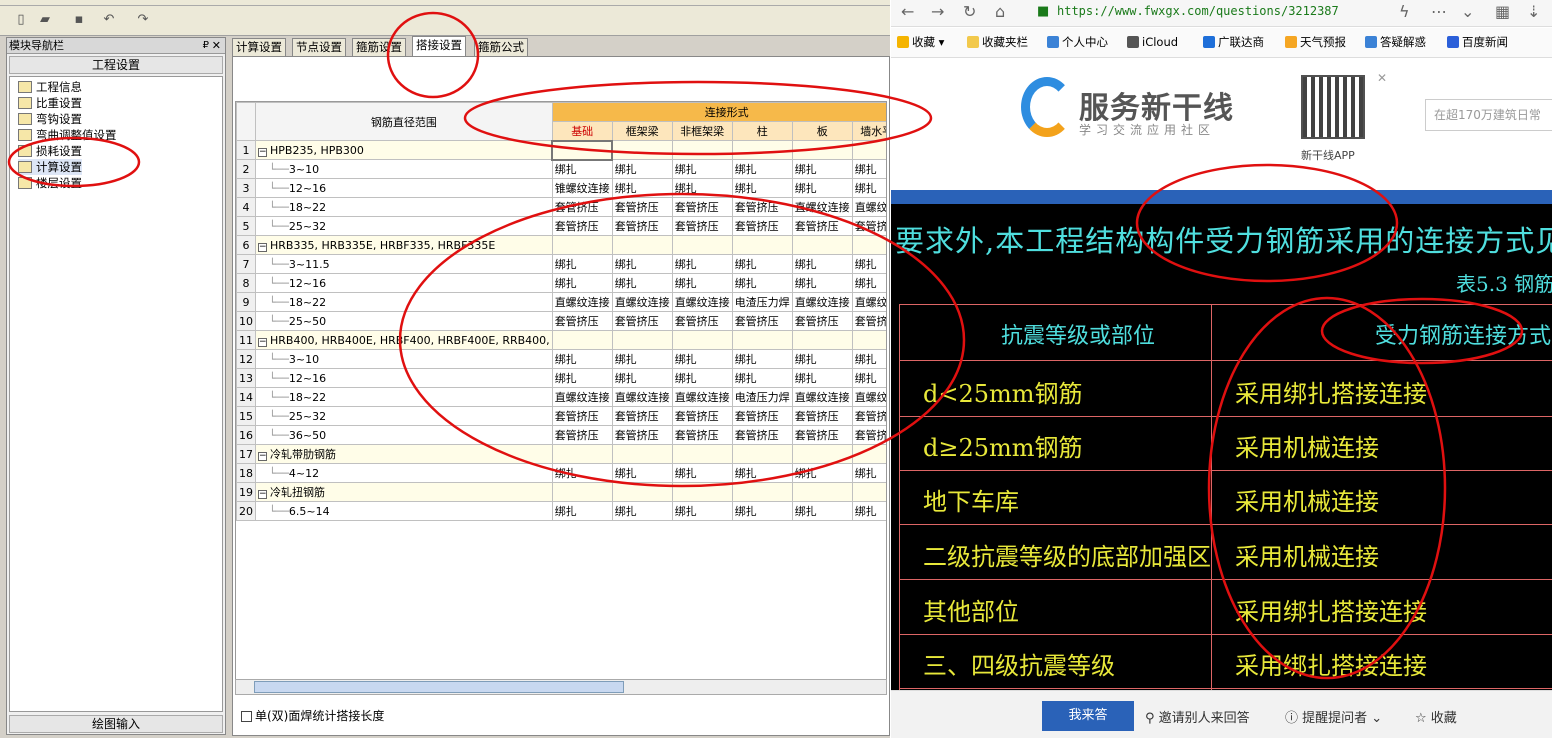 The width and height of the screenshot is (1552, 738). Describe the element at coordinates (1477, 42) in the screenshot. I see `bookmark-baidu-news: 百度新闻` at that location.